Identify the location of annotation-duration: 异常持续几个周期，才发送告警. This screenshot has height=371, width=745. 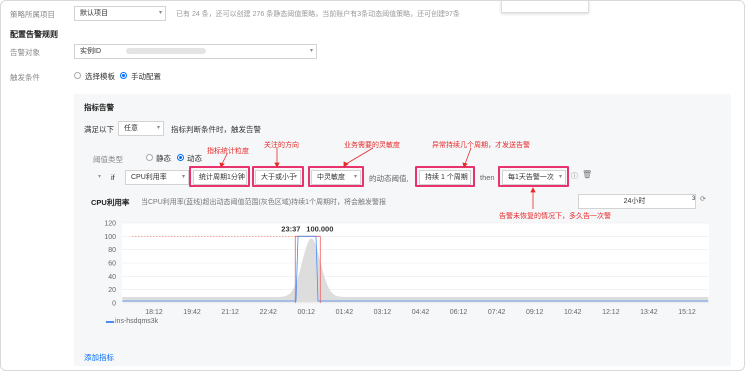
(481, 145).